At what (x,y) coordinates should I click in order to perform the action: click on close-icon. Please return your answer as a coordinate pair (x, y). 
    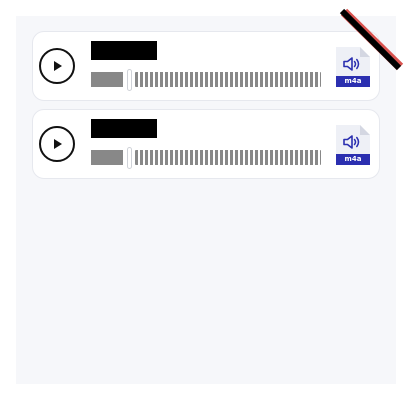
    Looking at the image, I should click on (371, 39).